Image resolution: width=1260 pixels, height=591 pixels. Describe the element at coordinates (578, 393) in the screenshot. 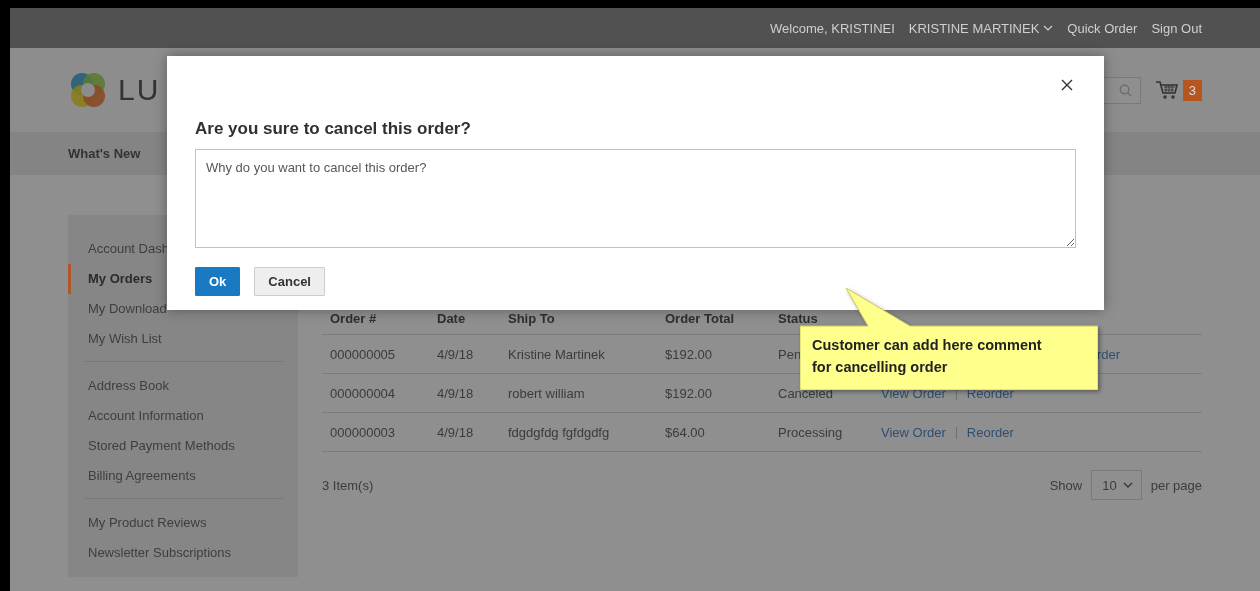

I see `table-cell: robert william` at that location.